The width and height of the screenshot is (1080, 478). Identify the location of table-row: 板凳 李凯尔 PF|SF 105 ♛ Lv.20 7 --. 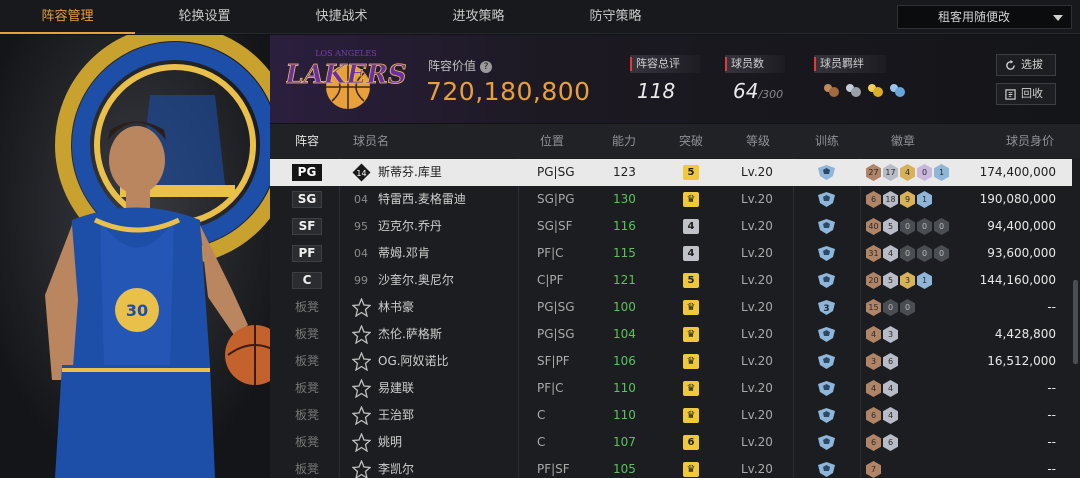
(671, 467).